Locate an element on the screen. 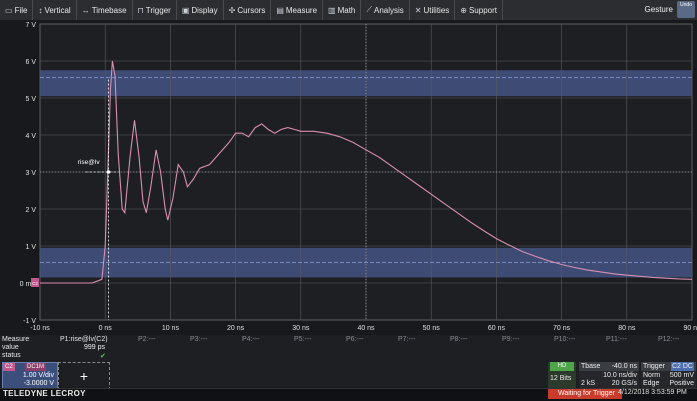  measure-slot: P6:--- is located at coordinates (355, 339).